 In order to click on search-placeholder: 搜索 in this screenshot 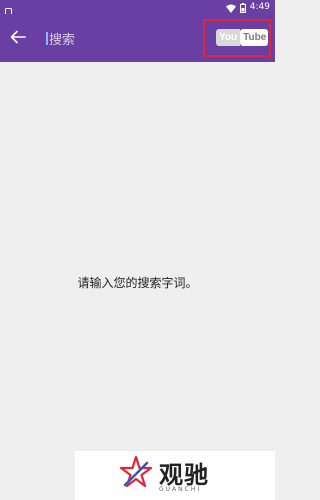, I will do `click(62, 40)`.